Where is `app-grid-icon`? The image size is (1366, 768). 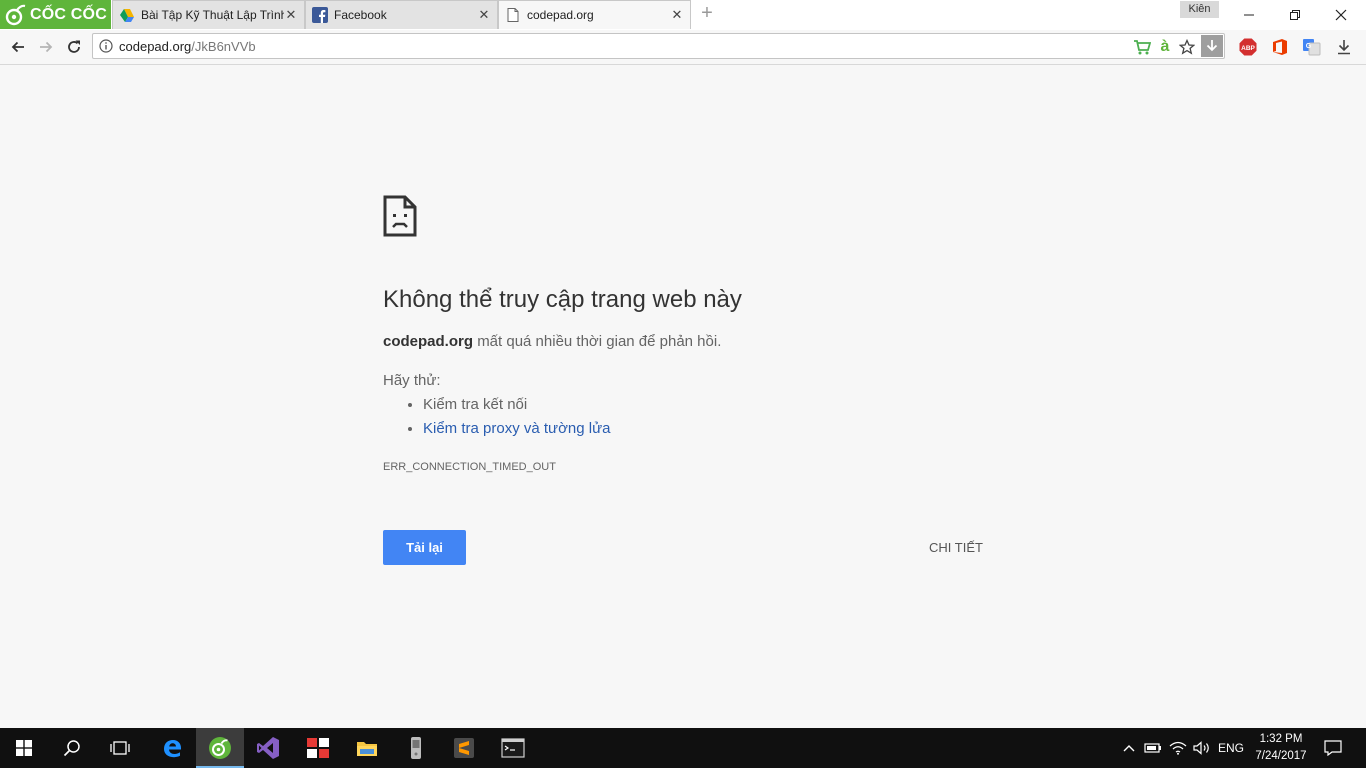 app-grid-icon is located at coordinates (318, 748).